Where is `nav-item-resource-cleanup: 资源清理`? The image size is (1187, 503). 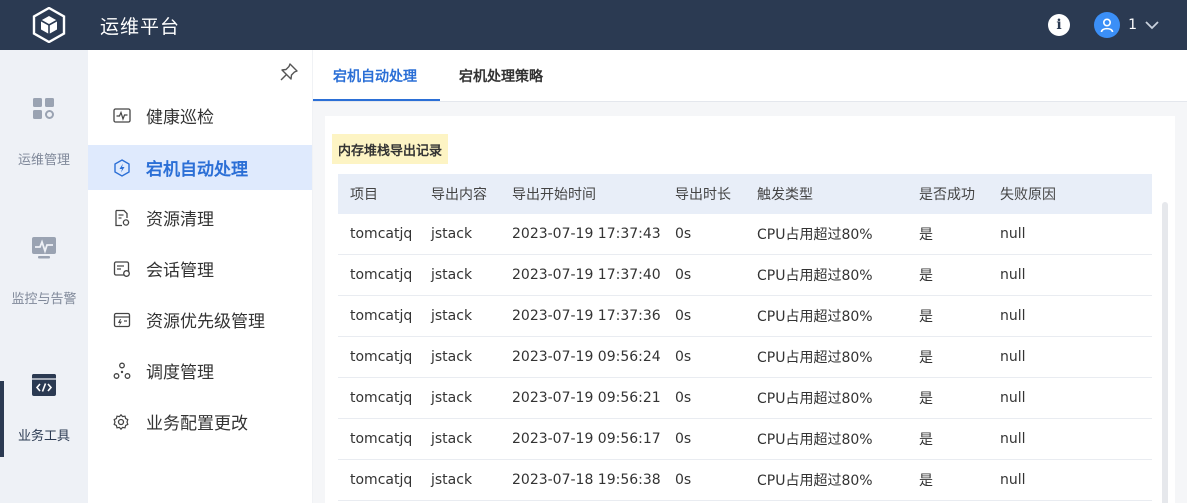
nav-item-resource-cleanup: 资源清理 is located at coordinates (200, 217).